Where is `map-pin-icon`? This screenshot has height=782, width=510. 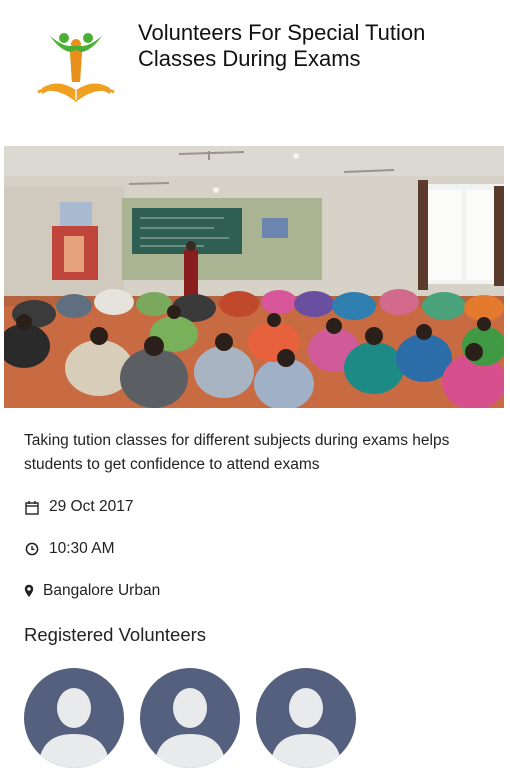 map-pin-icon is located at coordinates (29, 591).